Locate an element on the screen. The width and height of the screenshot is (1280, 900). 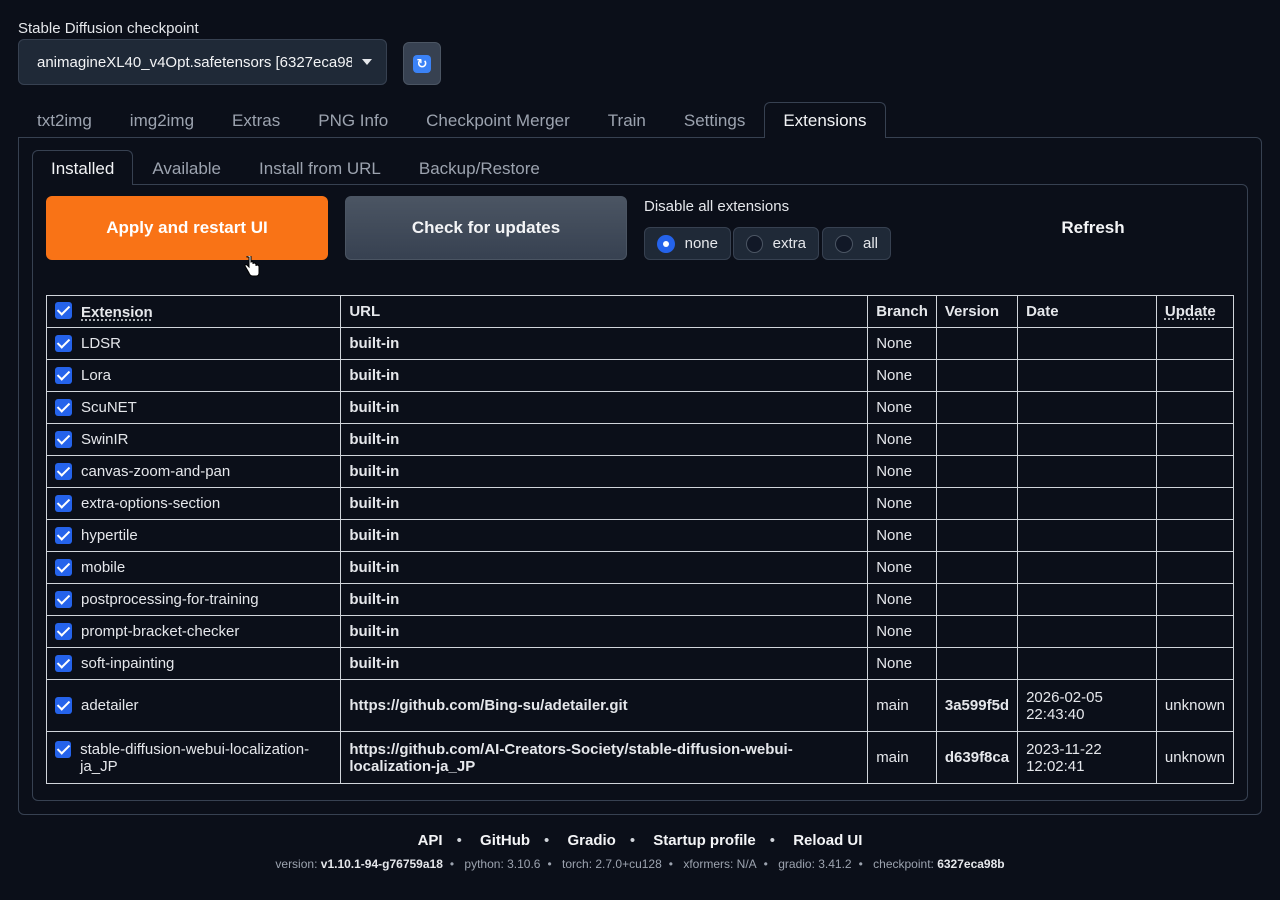
extension-name: prompt-bracket-checker is located at coordinates (160, 631).